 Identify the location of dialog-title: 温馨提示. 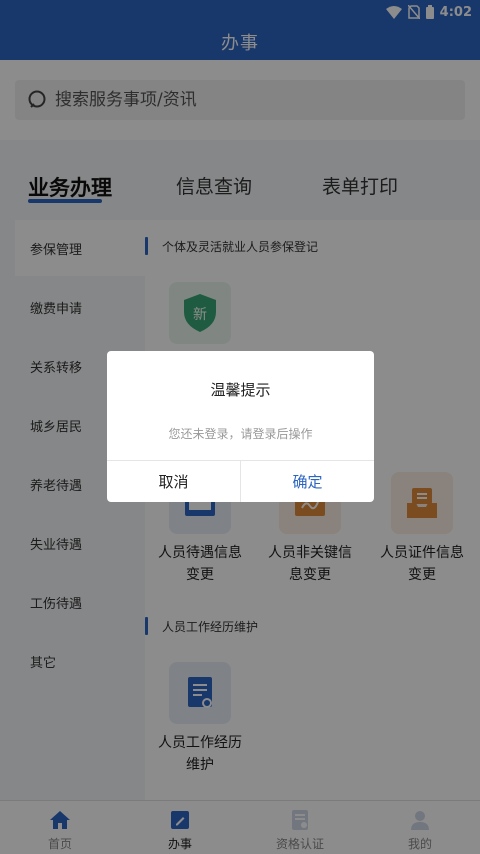
(240, 390).